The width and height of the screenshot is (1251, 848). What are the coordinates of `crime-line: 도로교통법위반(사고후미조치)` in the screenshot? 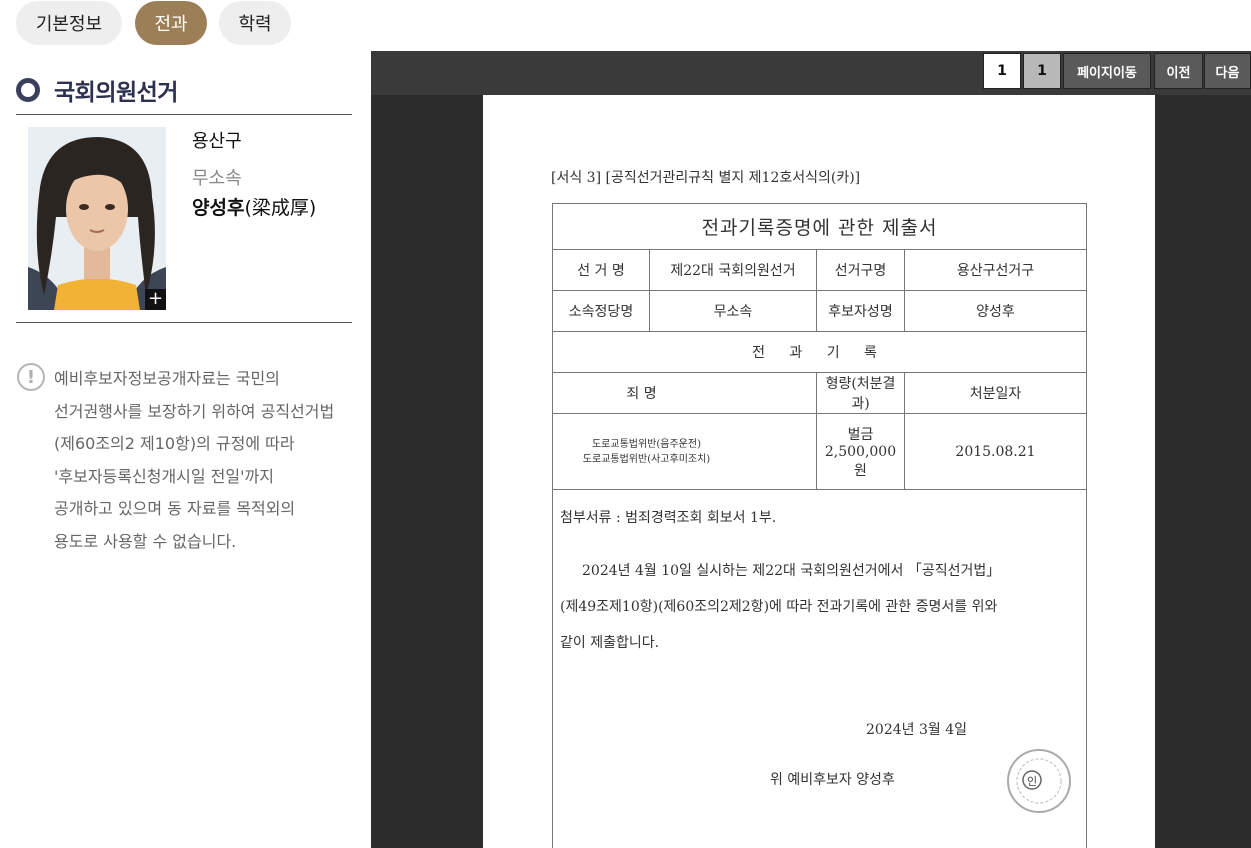 It's located at (646, 459).